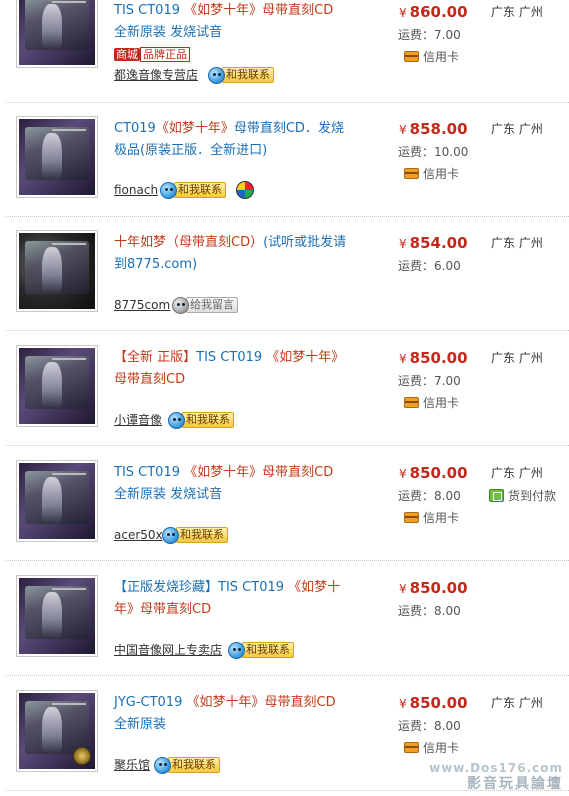 The image size is (569, 796). I want to click on seller-link: fionach, so click(136, 190).